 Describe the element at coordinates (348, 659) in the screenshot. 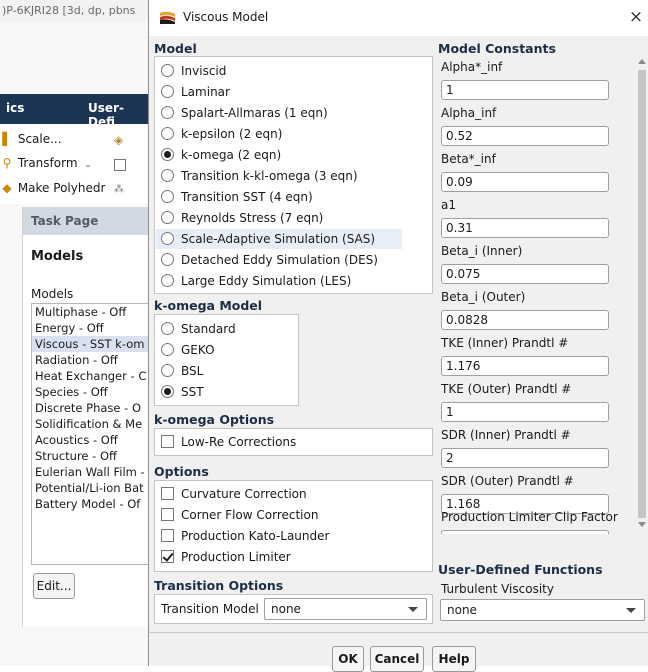

I see `ok-button: OK` at that location.